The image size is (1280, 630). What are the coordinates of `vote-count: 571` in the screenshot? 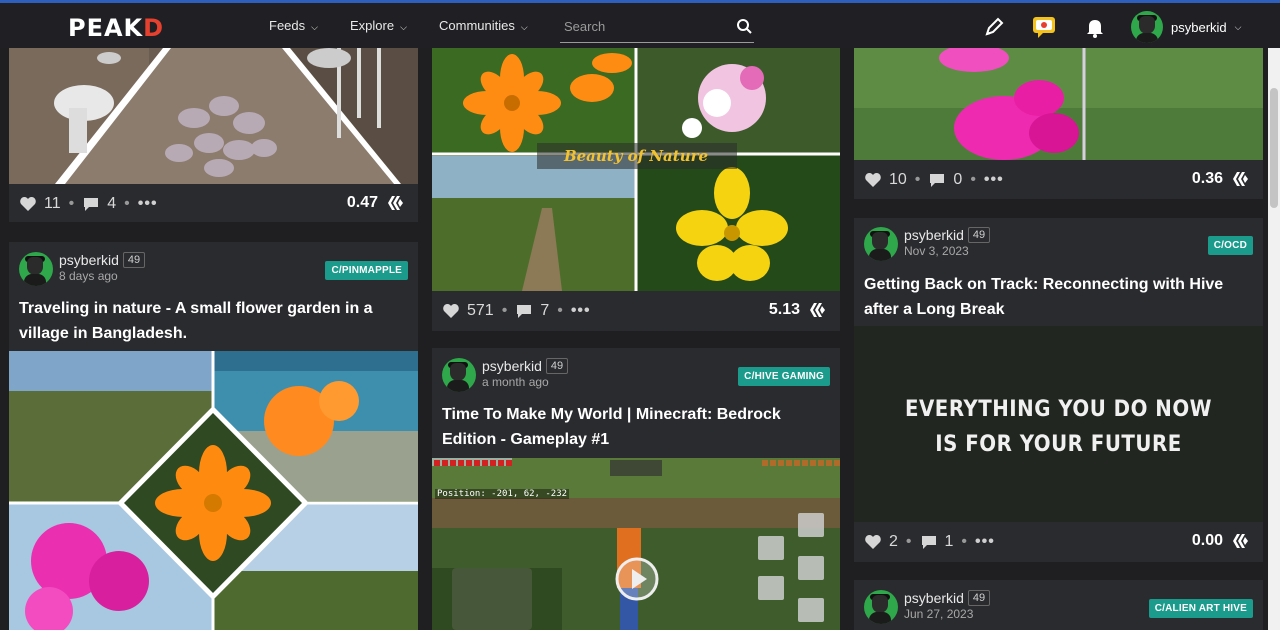 It's located at (480, 310).